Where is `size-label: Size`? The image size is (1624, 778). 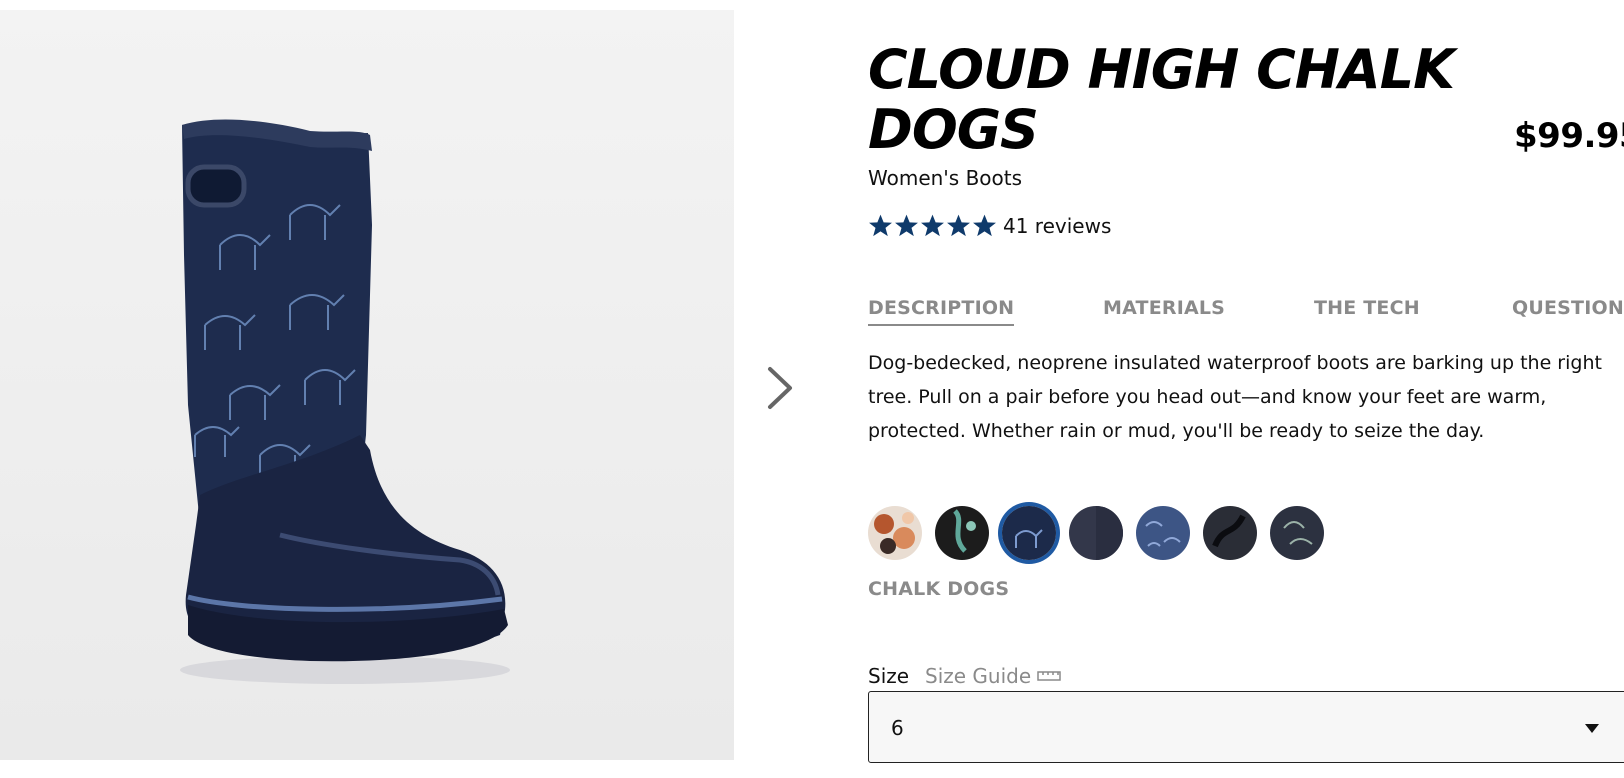 size-label: Size is located at coordinates (889, 676).